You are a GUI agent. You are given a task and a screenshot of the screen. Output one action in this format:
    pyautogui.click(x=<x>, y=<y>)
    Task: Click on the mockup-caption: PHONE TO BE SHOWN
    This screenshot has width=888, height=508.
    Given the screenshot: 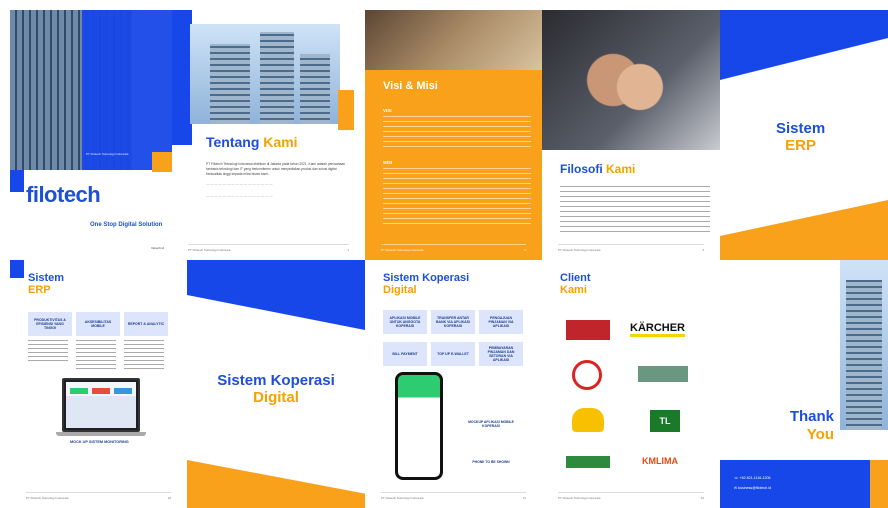 What is the action you would take?
    pyautogui.click(x=491, y=462)
    